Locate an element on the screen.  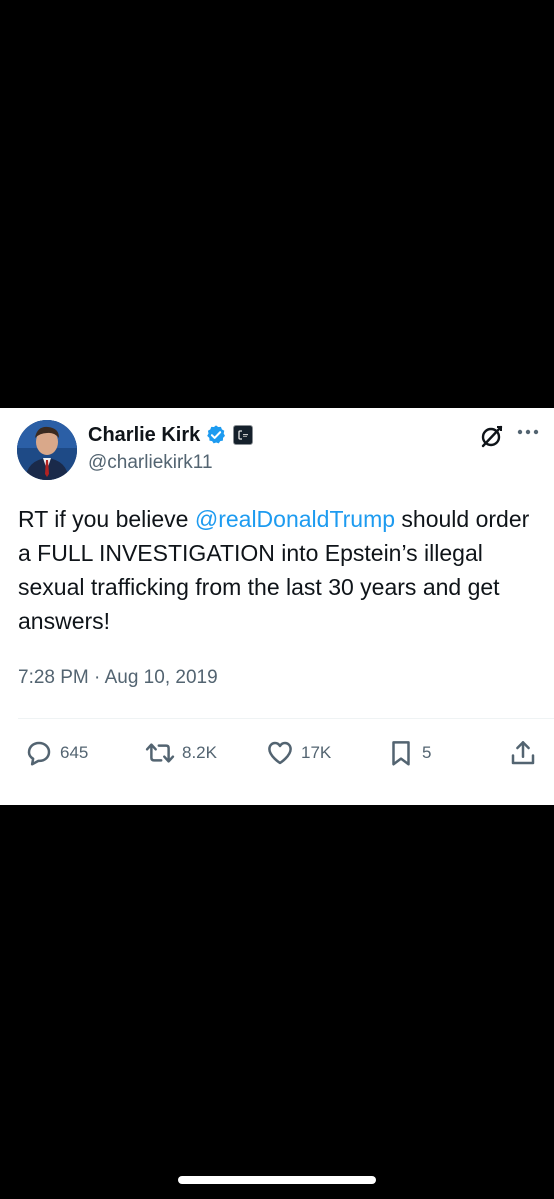
share-icon is located at coordinates (523, 753).